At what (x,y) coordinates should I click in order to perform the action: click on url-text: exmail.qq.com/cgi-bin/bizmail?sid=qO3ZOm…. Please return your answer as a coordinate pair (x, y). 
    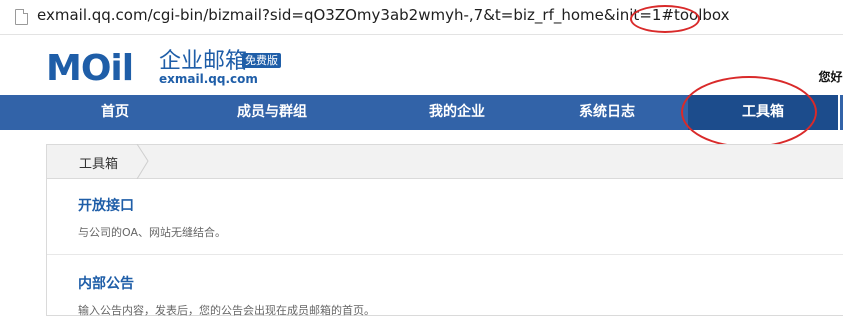
    Looking at the image, I should click on (383, 15).